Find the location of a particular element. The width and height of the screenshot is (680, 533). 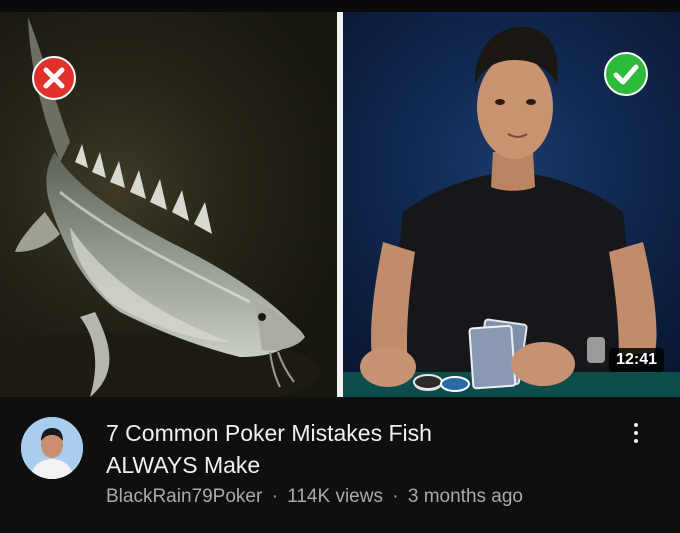

x-mark-icon is located at coordinates (54, 78).